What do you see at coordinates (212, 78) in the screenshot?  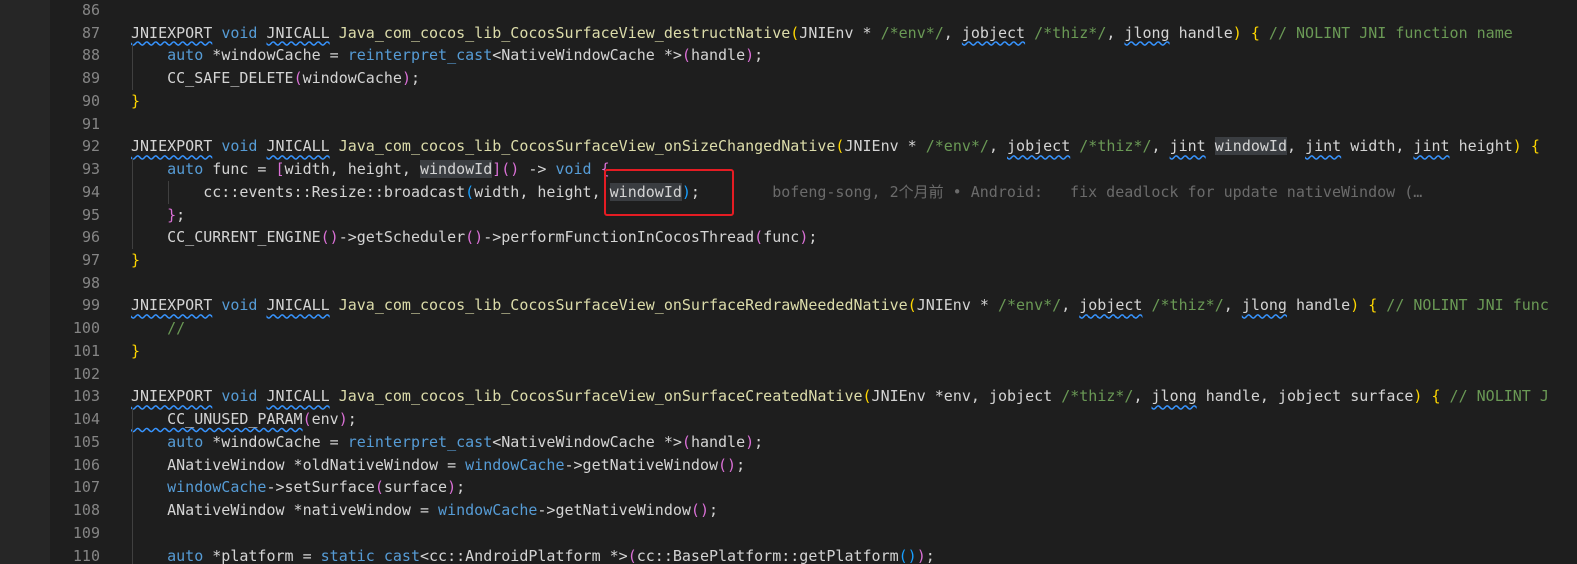 I see `code-token: CC_SAFE_DELETE` at bounding box center [212, 78].